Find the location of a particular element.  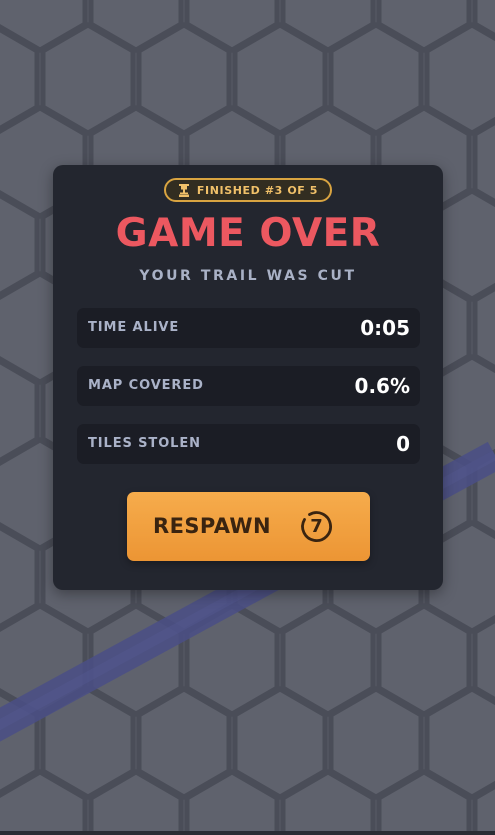

stat-row-map-covered: MAP COVERED 0.6% is located at coordinates (248, 386).